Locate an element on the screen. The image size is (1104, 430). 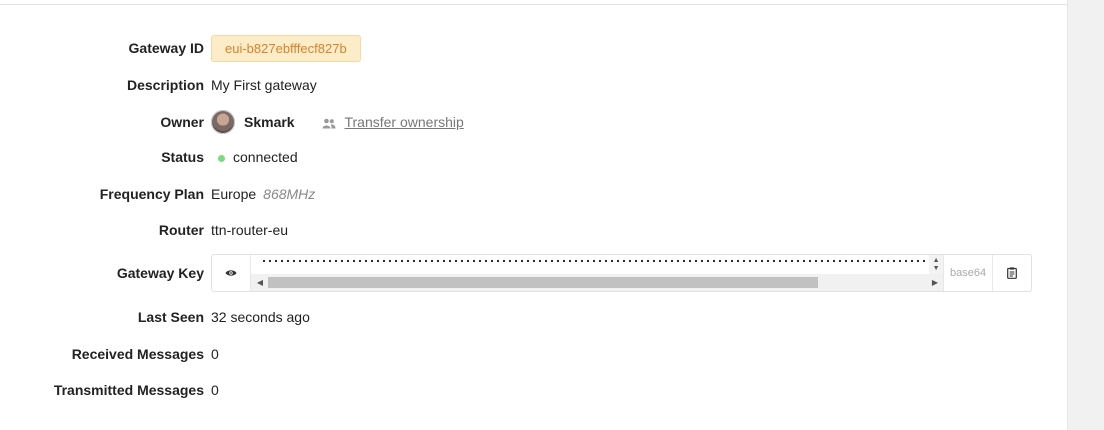
frequency-plan-value: Europe is located at coordinates (234, 194).